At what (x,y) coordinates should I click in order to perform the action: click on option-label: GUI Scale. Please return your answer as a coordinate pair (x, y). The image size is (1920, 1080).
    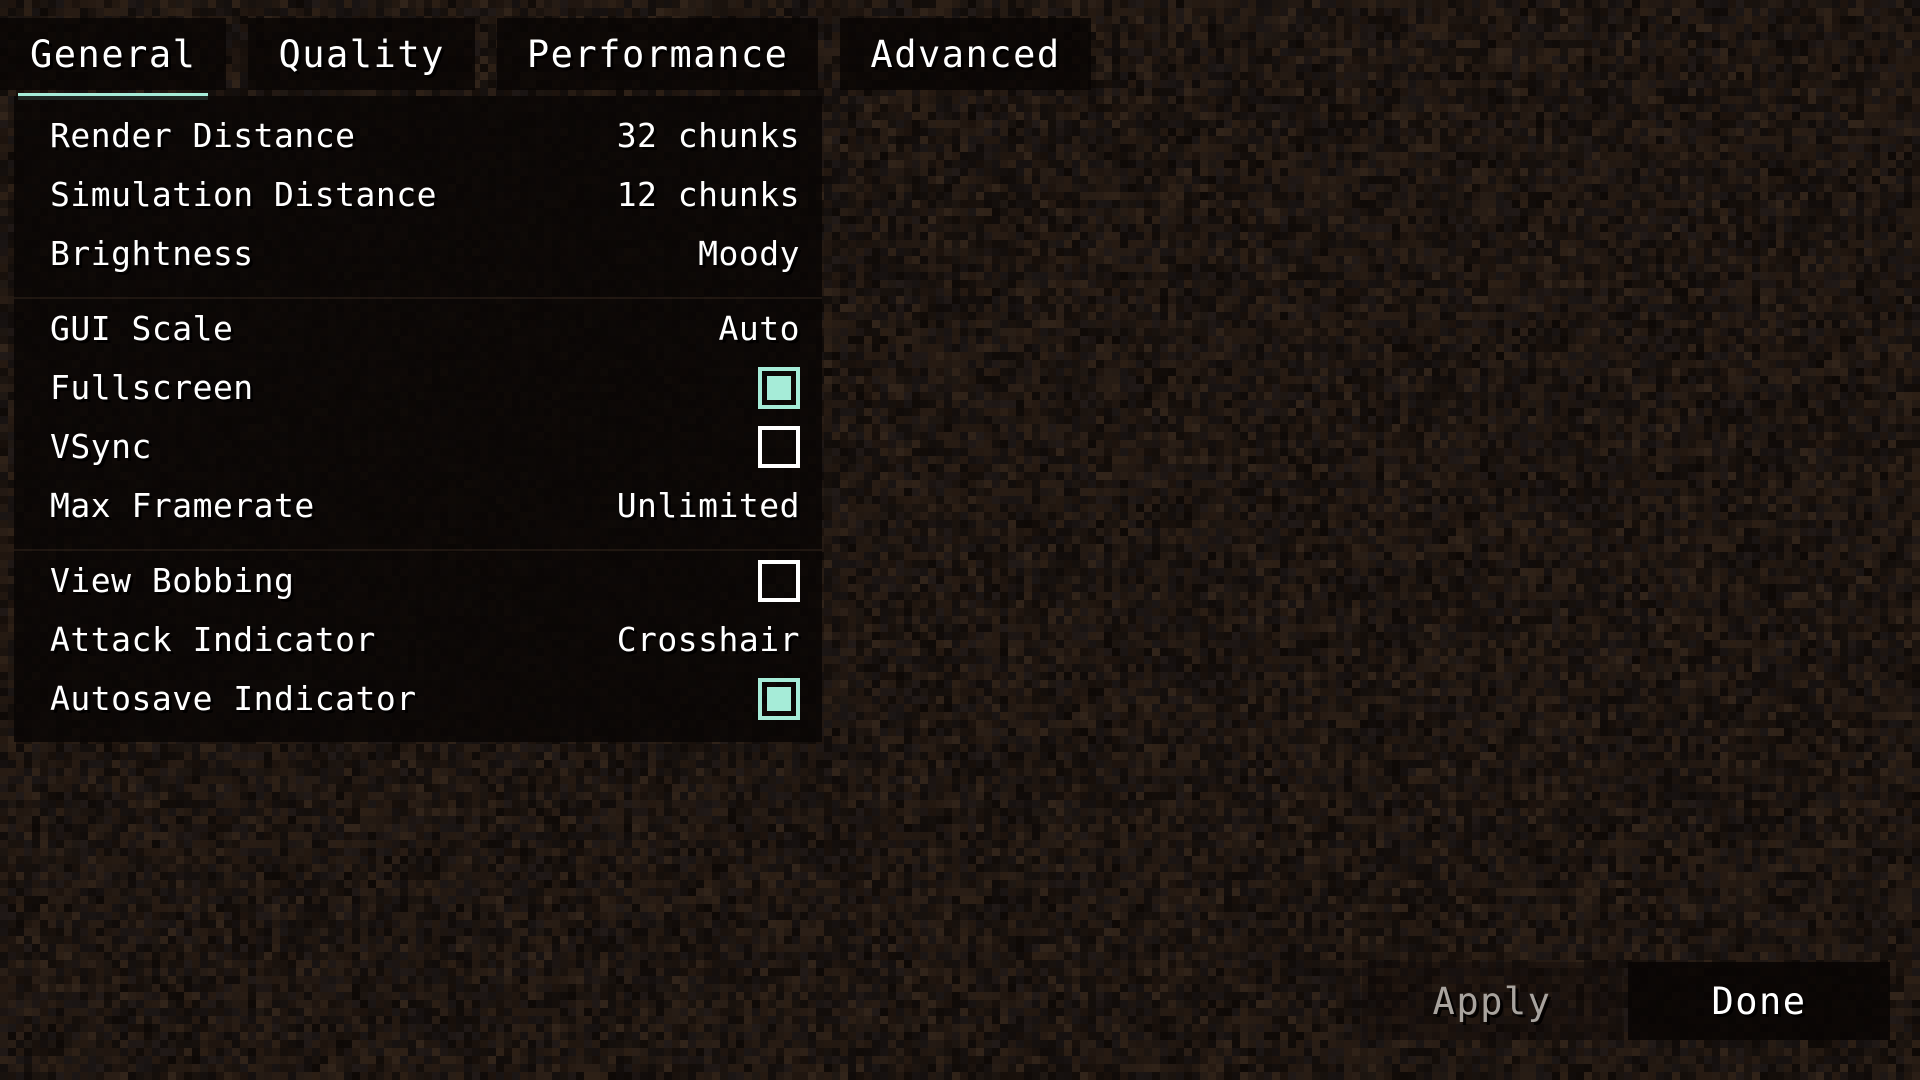
    Looking at the image, I should click on (142, 328).